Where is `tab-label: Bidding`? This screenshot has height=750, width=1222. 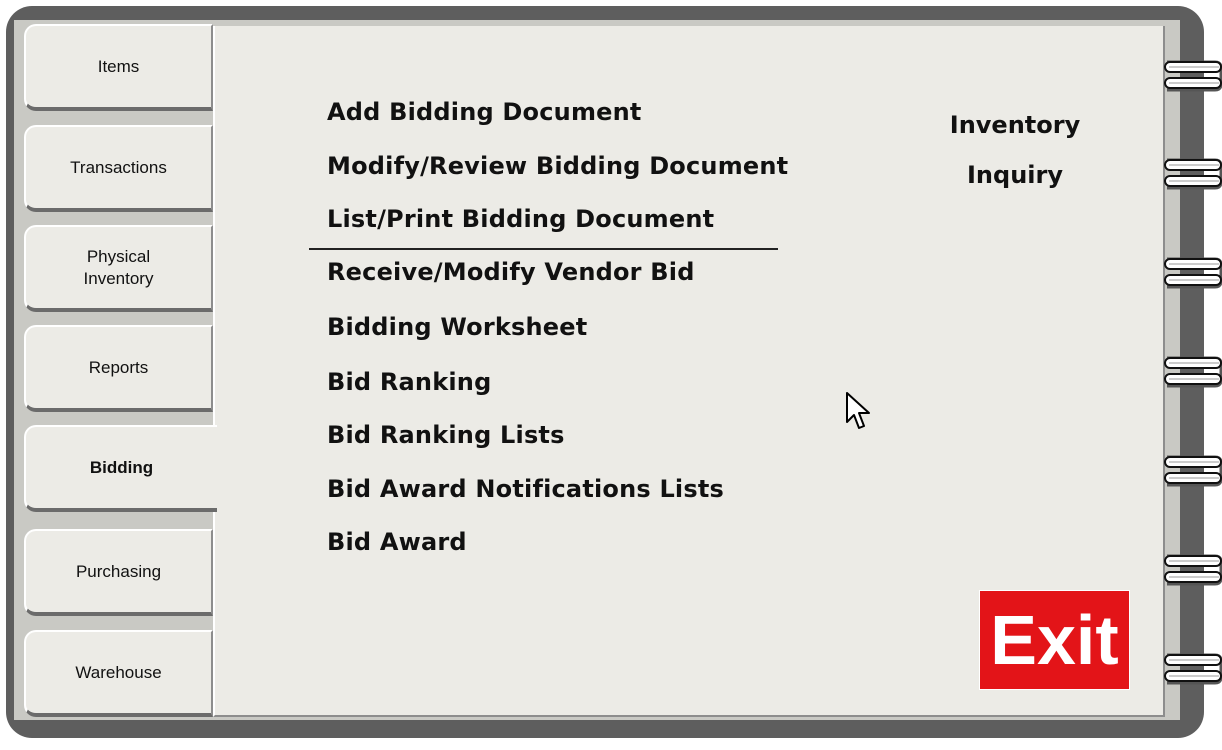
tab-label: Bidding is located at coordinates (121, 467).